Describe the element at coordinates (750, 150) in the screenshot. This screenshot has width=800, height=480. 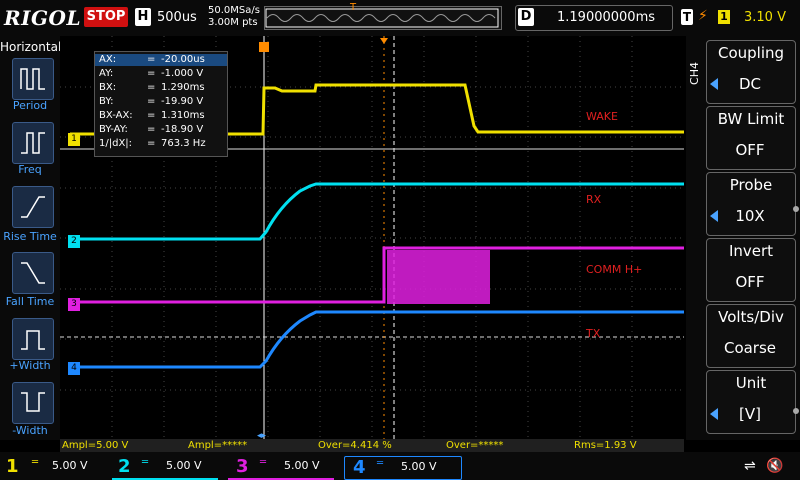
I see `menu-value: OFF` at that location.